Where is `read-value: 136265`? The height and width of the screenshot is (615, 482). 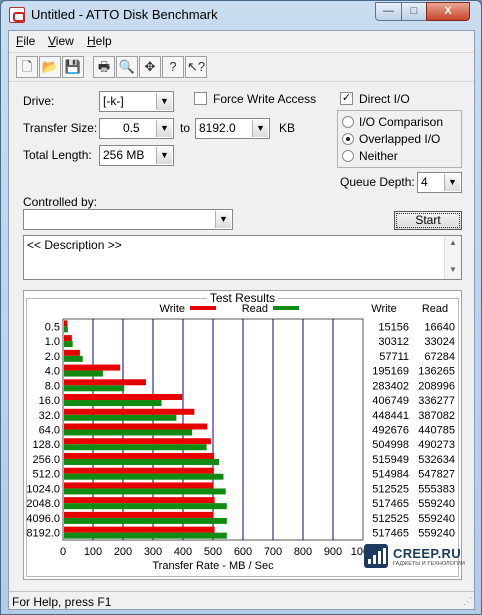
read-value: 136265 is located at coordinates (436, 372).